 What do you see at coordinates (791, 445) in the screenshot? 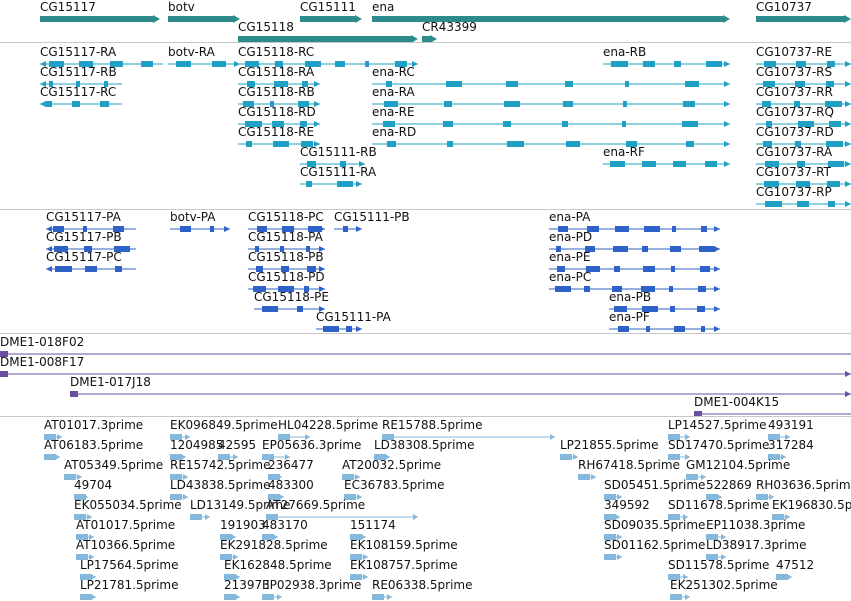
I see `feature-label-317284: 317284` at bounding box center [791, 445].